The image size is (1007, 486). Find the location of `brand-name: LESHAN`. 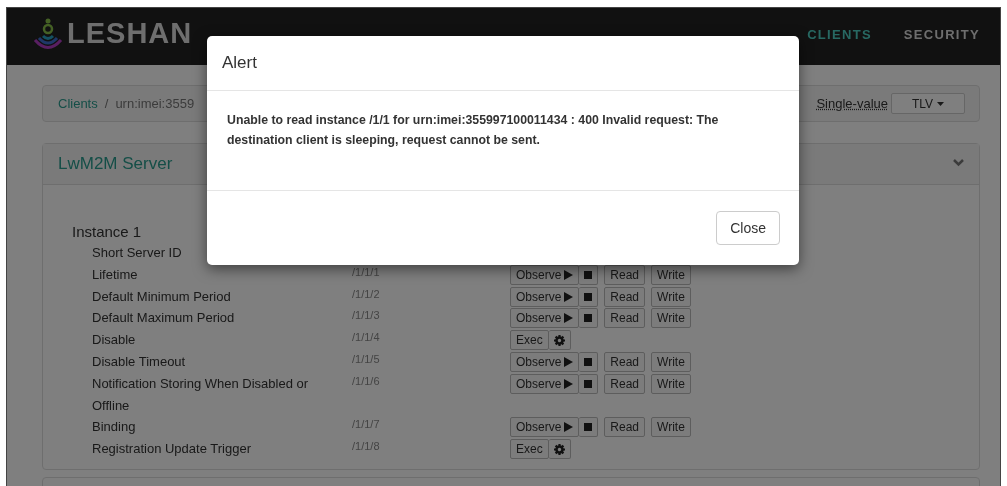

brand-name: LESHAN is located at coordinates (130, 33).